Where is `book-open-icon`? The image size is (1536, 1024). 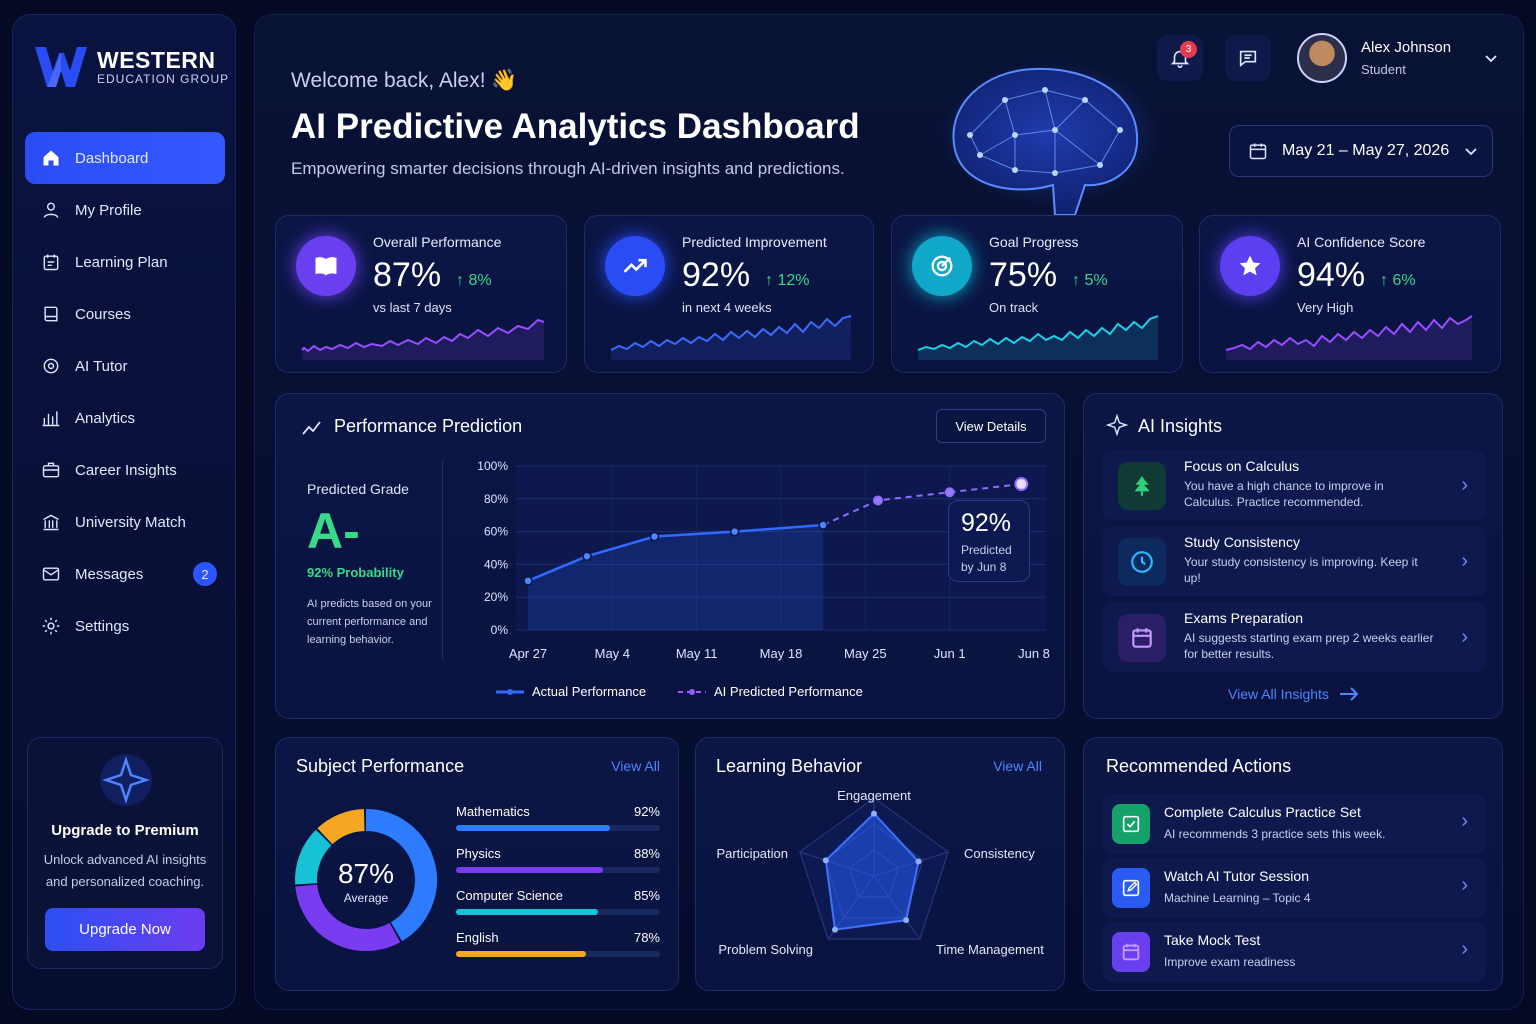
book-open-icon is located at coordinates (326, 266).